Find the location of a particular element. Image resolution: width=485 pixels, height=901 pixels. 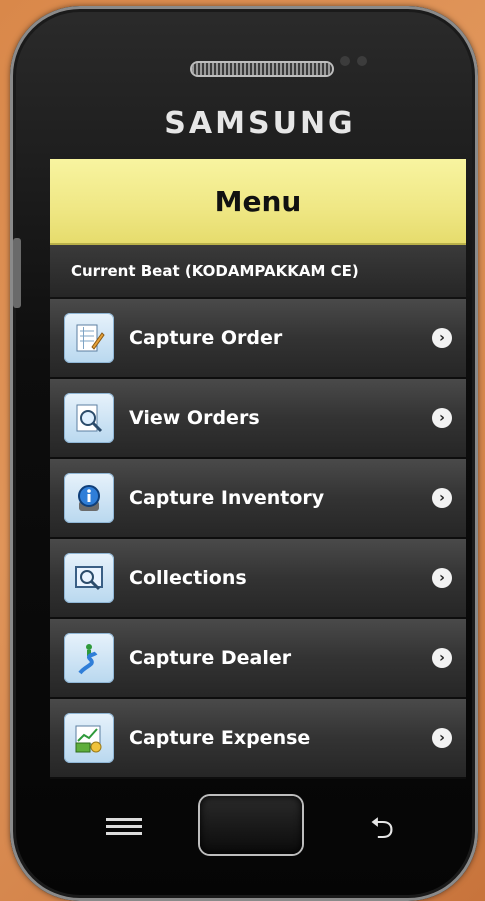

money-chart-icon is located at coordinates (89, 738).